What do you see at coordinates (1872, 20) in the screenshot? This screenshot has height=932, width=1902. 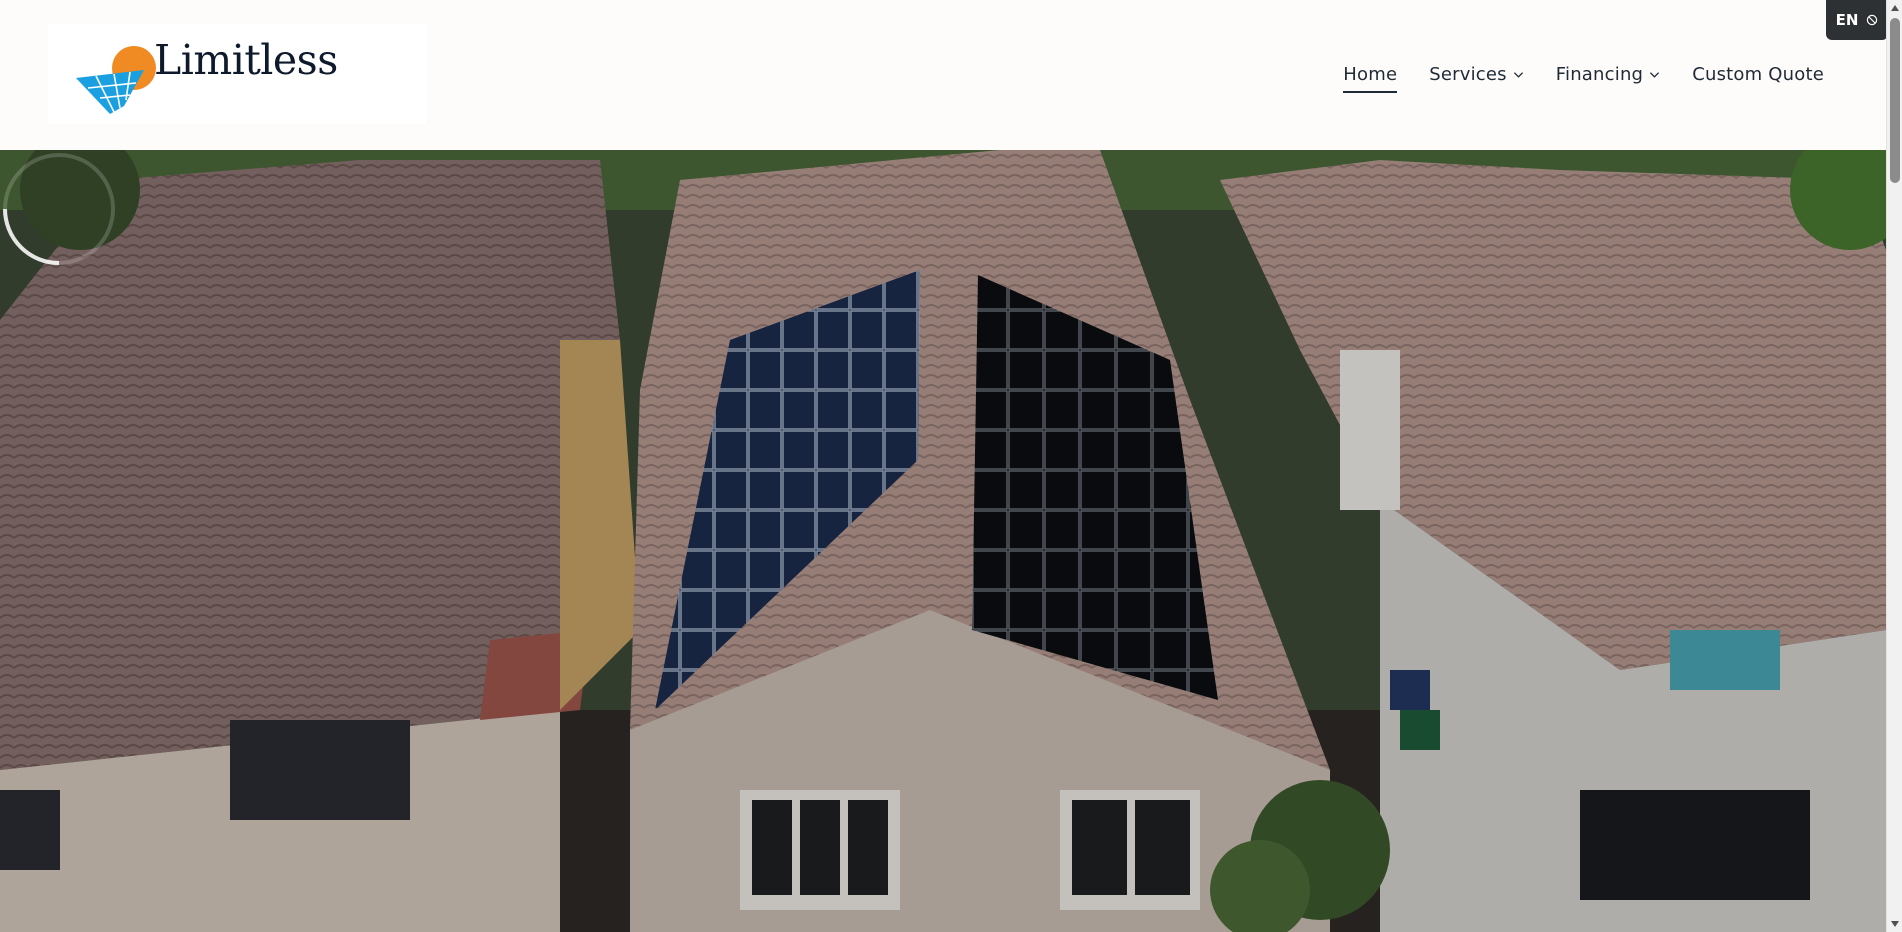 I see `globe-icon` at bounding box center [1872, 20].